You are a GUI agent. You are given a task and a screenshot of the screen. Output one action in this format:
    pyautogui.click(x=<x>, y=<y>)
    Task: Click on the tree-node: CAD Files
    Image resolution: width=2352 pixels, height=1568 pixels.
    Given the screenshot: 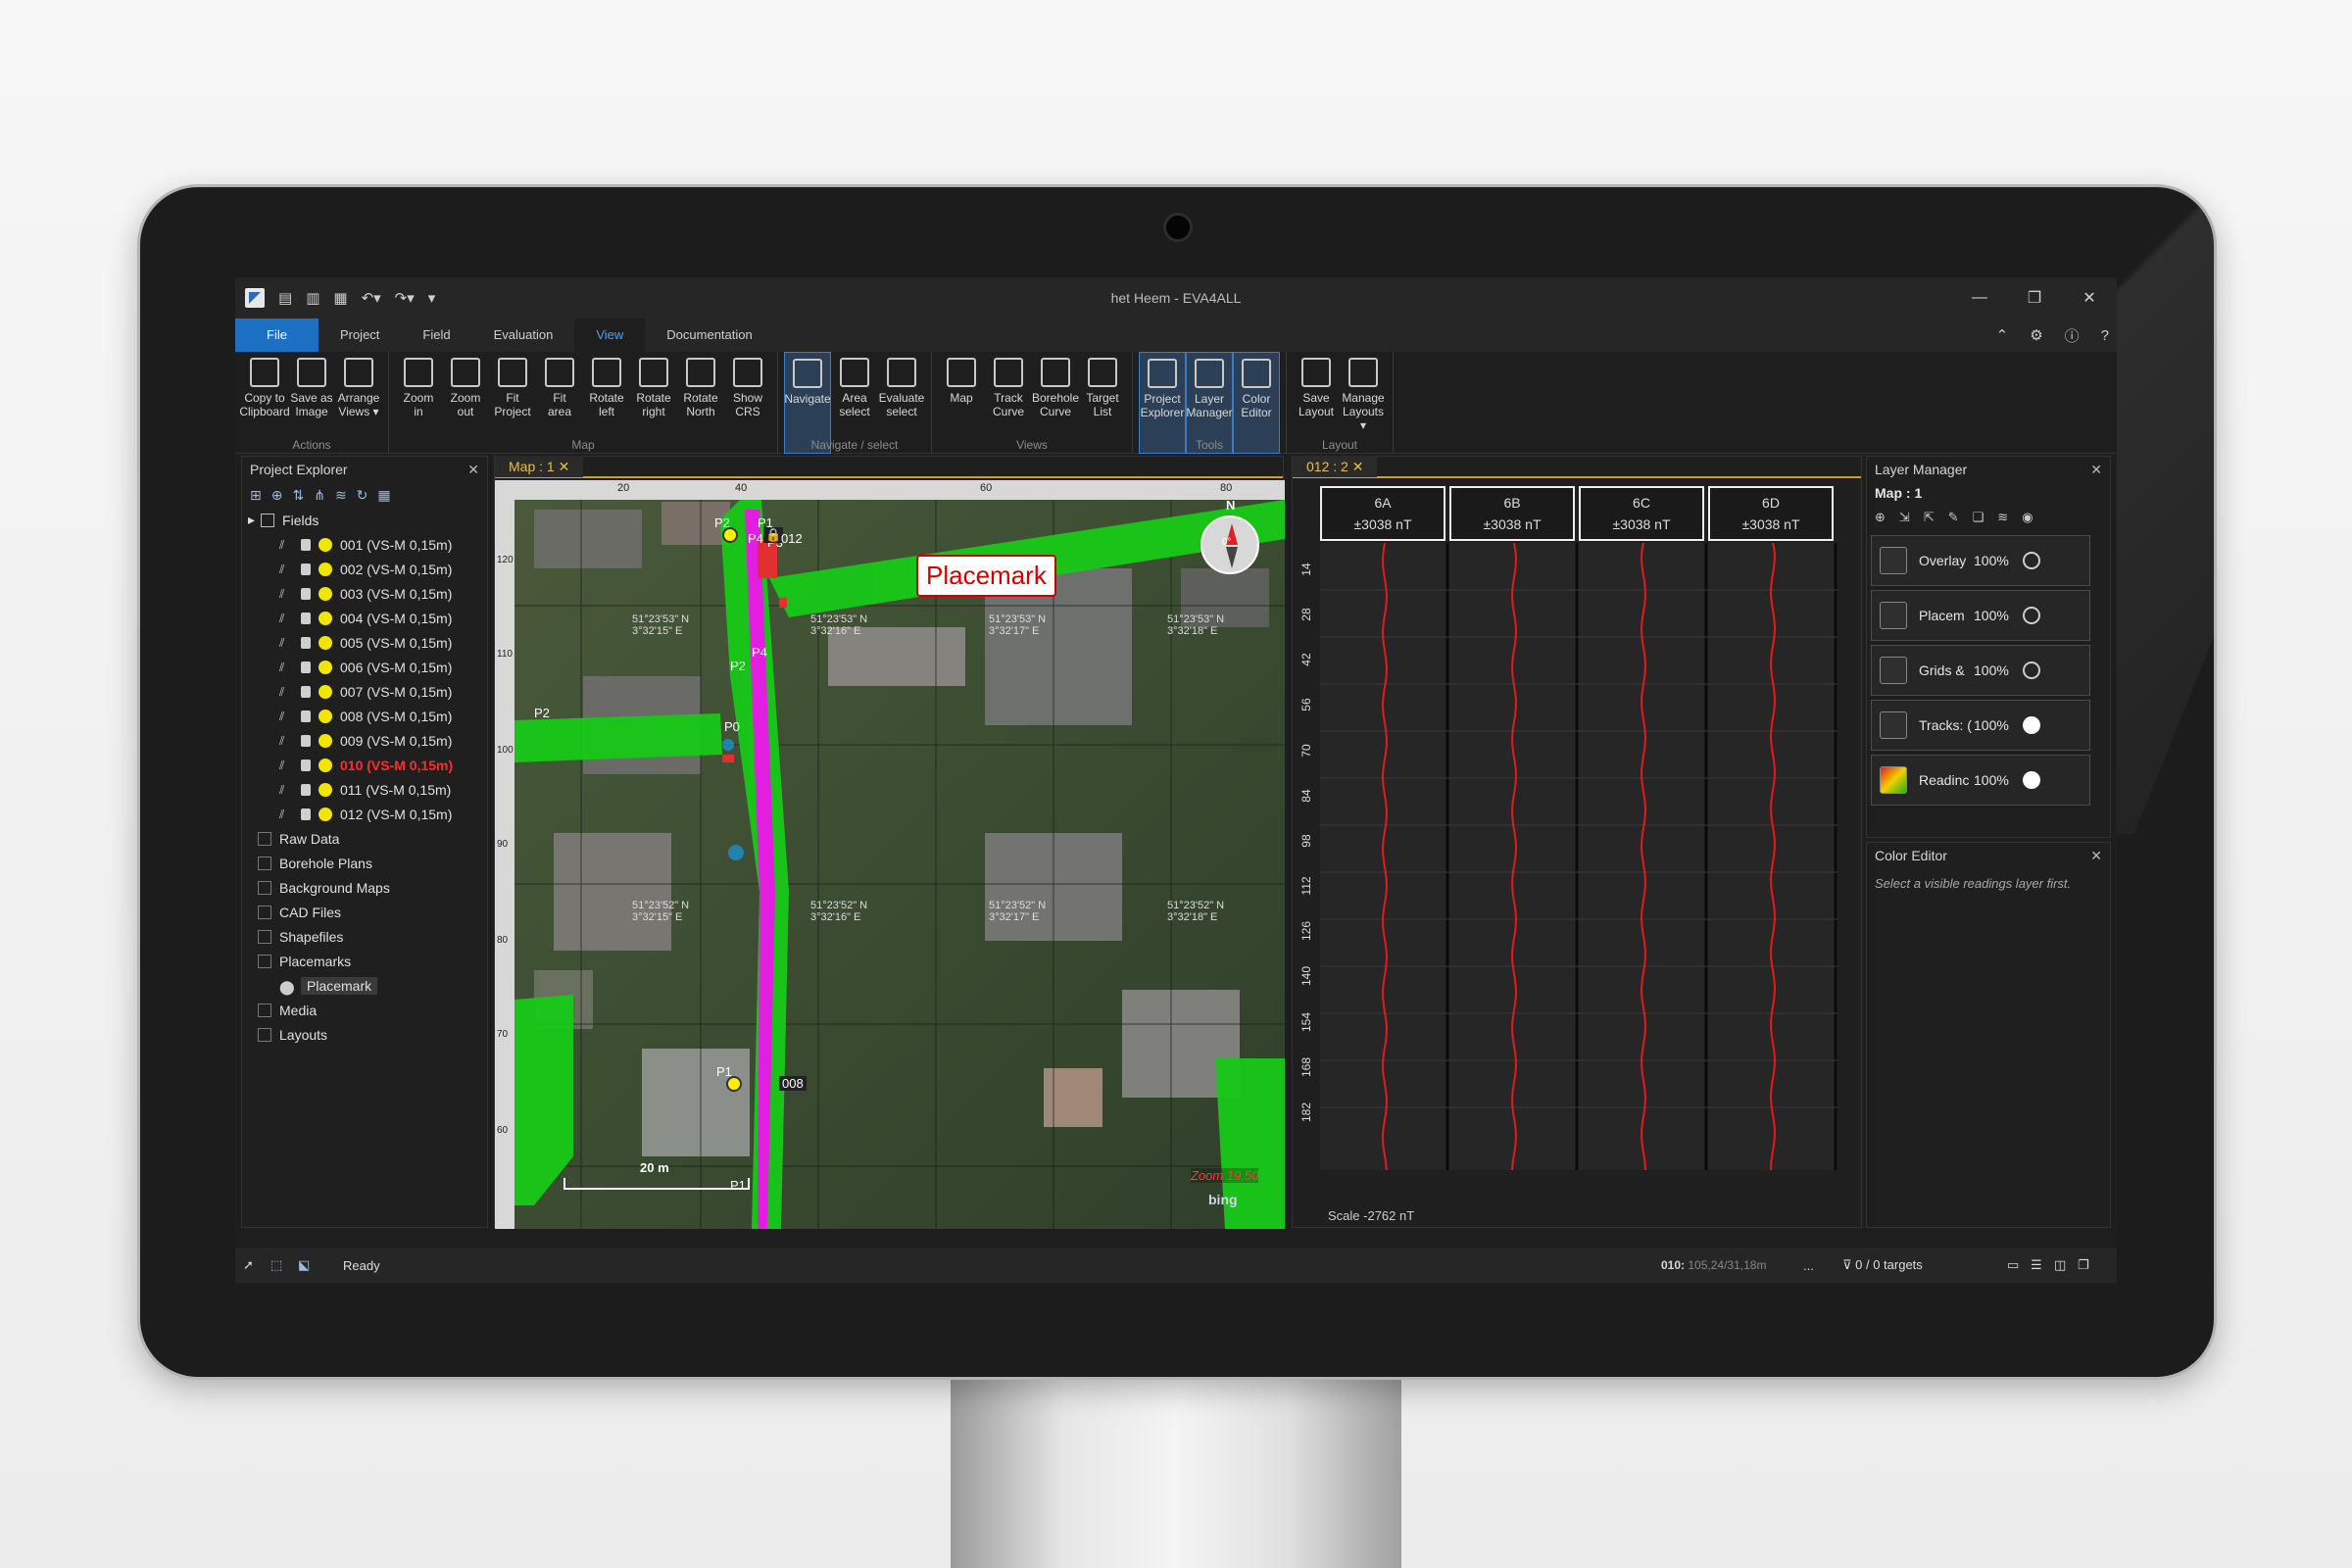 What is the action you would take?
    pyautogui.click(x=366, y=912)
    